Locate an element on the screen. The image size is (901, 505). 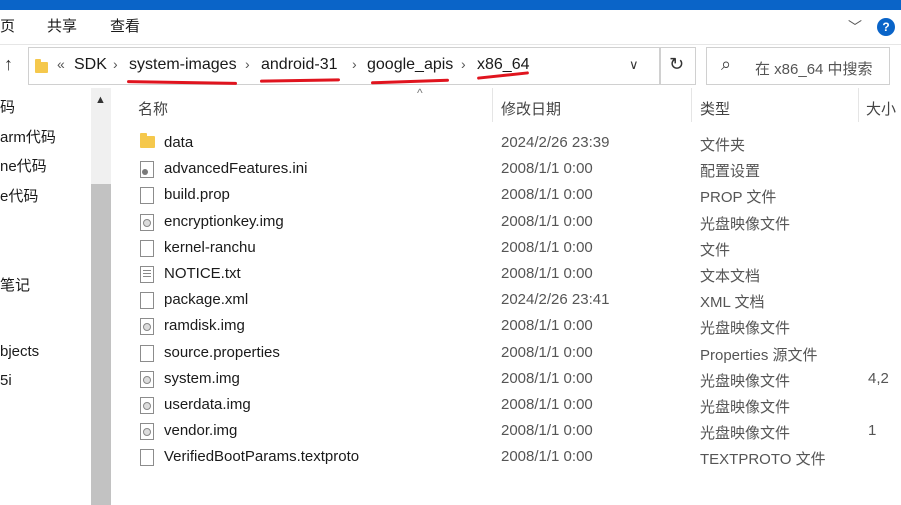
search-placeholder: 在 x86_64 中搜索 is located at coordinates (814, 69).